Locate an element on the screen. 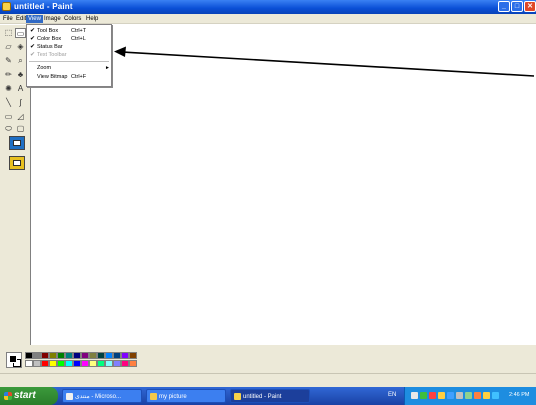 The image size is (536, 405). folder-icon is located at coordinates (153, 396).